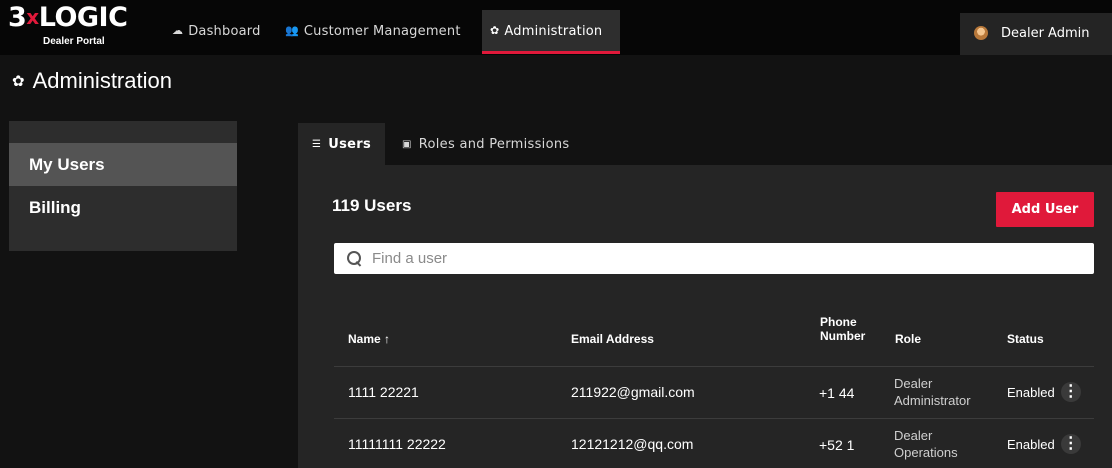 The image size is (1112, 468). What do you see at coordinates (722, 258) in the screenshot?
I see `search-input` at bounding box center [722, 258].